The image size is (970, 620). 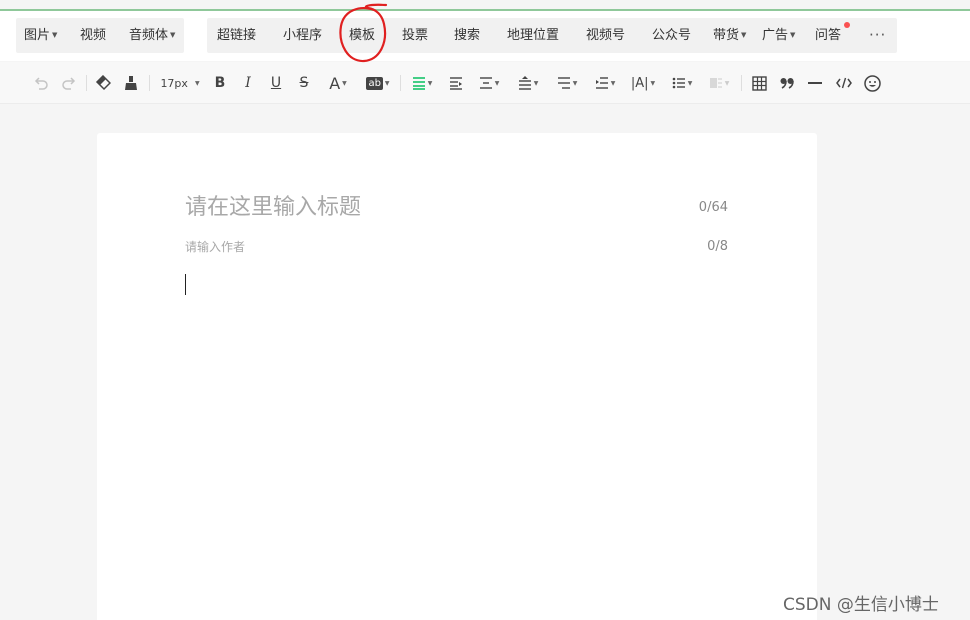 I want to click on insert-location-label: 地理位置, so click(x=533, y=35).